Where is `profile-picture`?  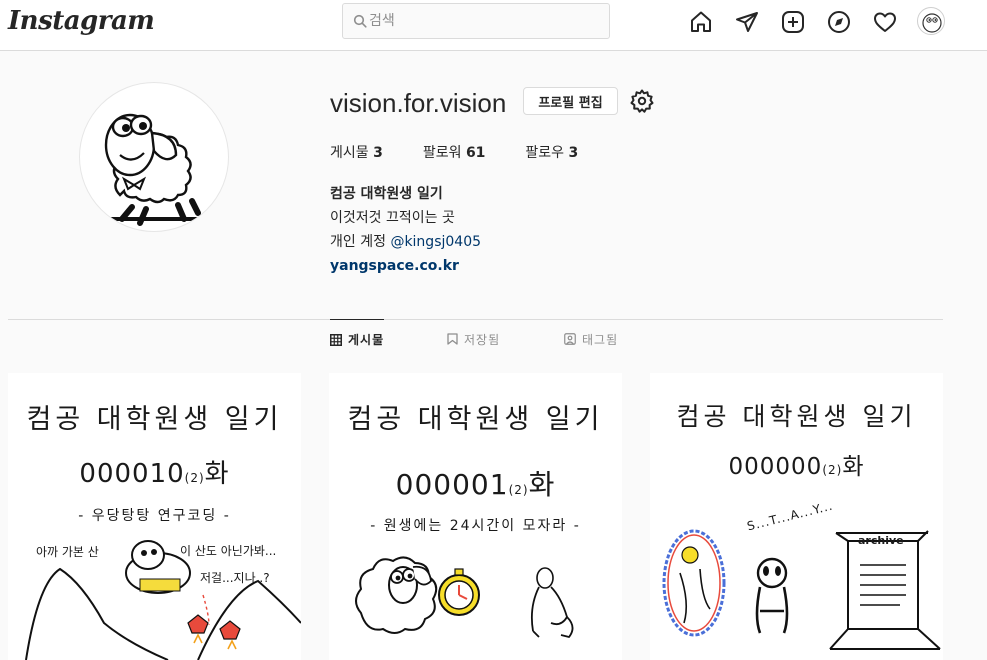 profile-picture is located at coordinates (154, 157).